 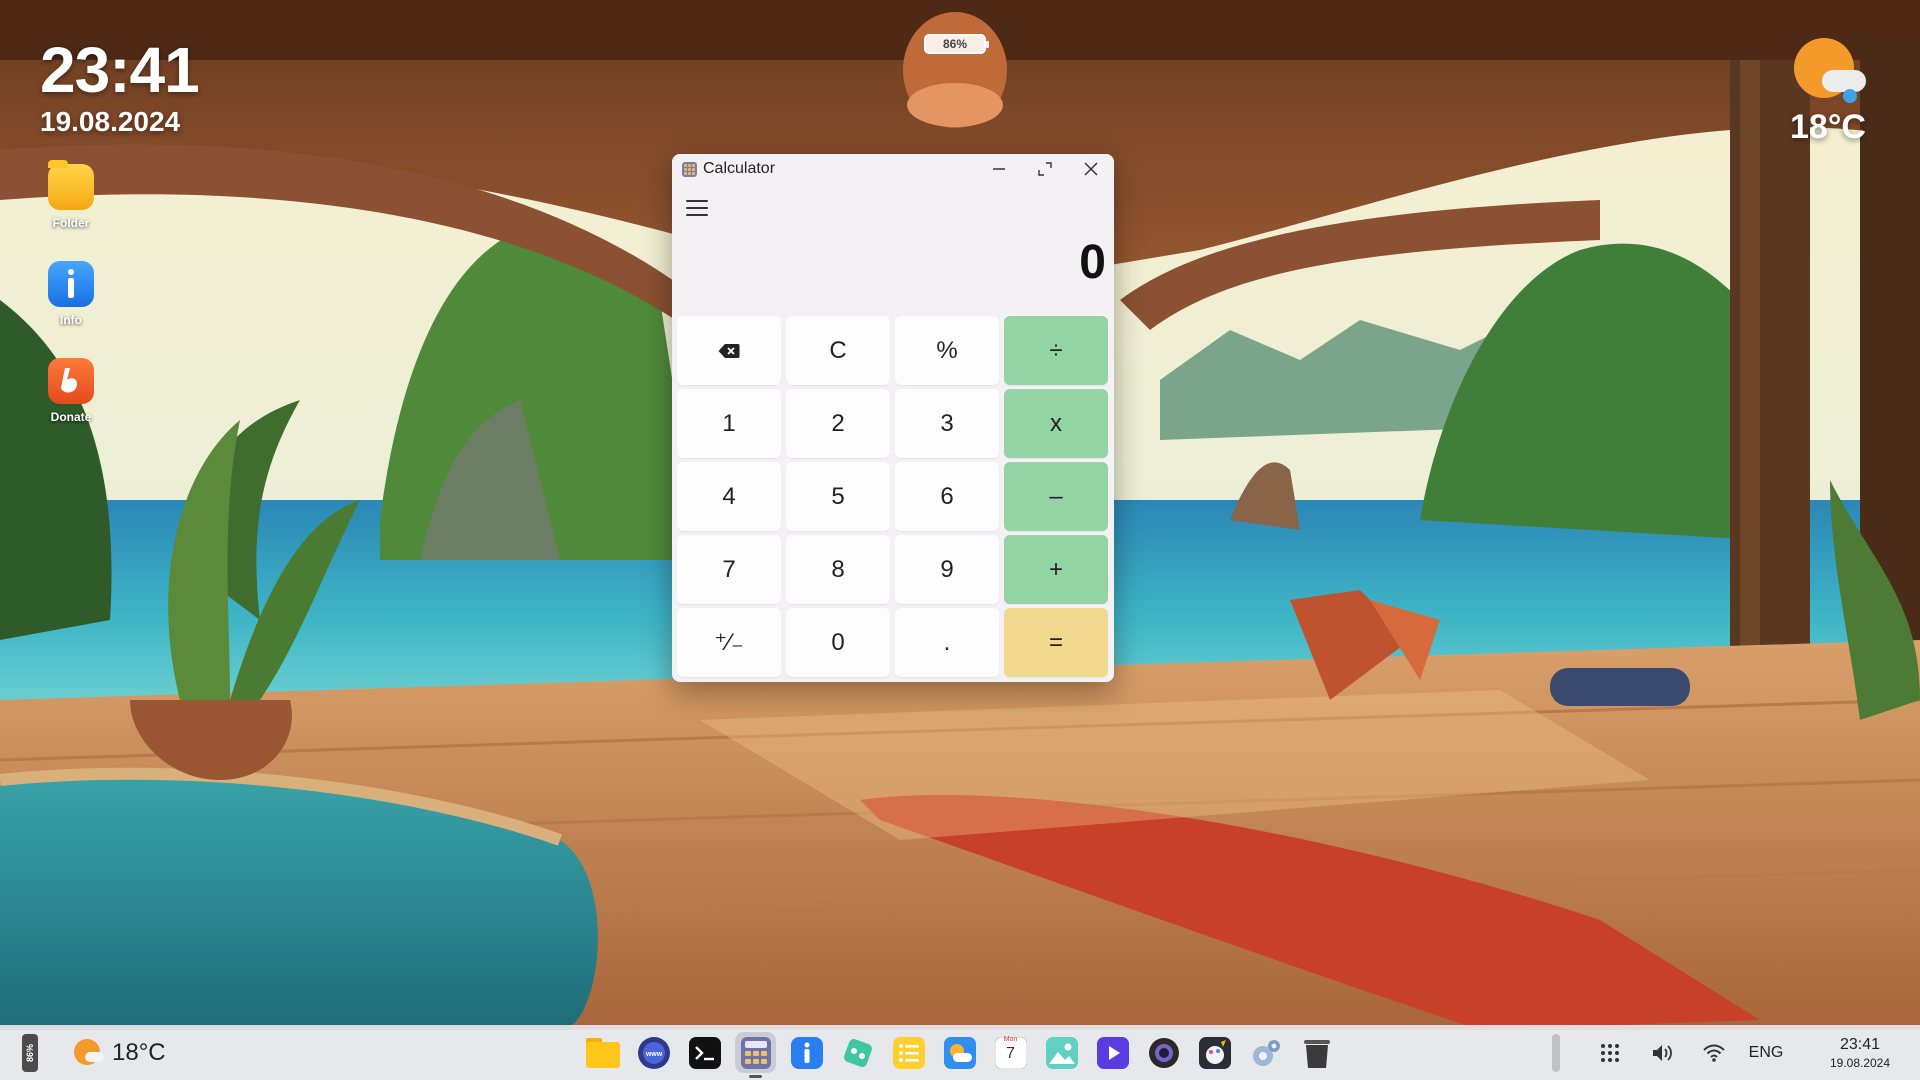 I want to click on desktop-icon-label: Donate, so click(x=71, y=417).